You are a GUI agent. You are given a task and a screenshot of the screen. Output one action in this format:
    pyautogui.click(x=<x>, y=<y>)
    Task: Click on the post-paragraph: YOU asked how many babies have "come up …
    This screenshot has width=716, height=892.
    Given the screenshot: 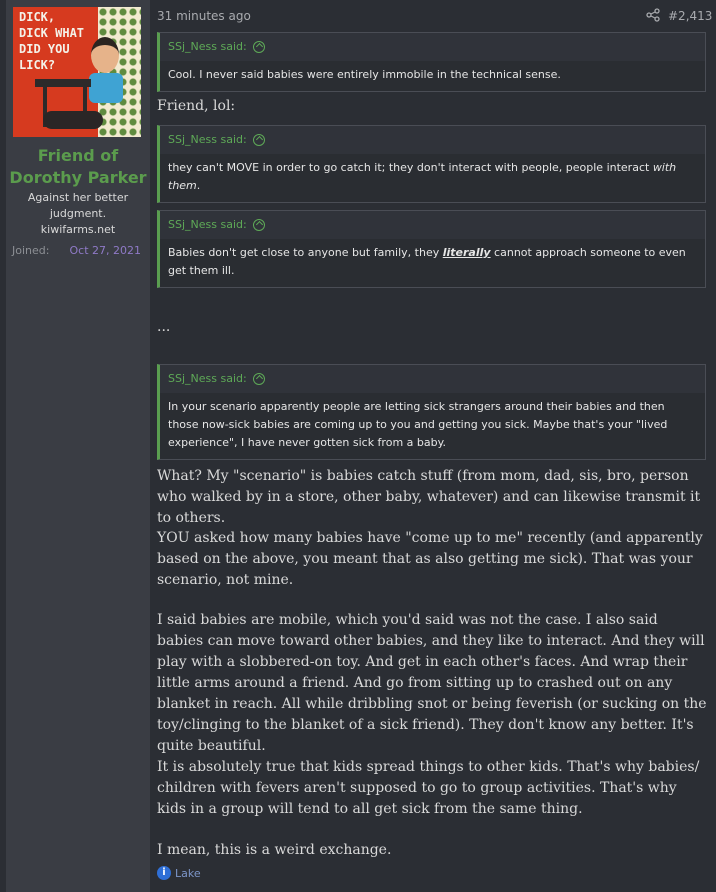 What is the action you would take?
    pyautogui.click(x=430, y=559)
    